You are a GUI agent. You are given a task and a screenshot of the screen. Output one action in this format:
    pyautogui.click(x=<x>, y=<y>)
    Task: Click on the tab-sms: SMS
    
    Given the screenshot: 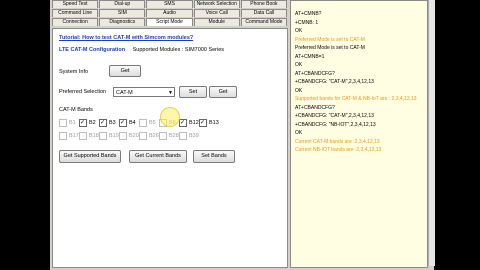 What is the action you would take?
    pyautogui.click(x=169, y=4)
    